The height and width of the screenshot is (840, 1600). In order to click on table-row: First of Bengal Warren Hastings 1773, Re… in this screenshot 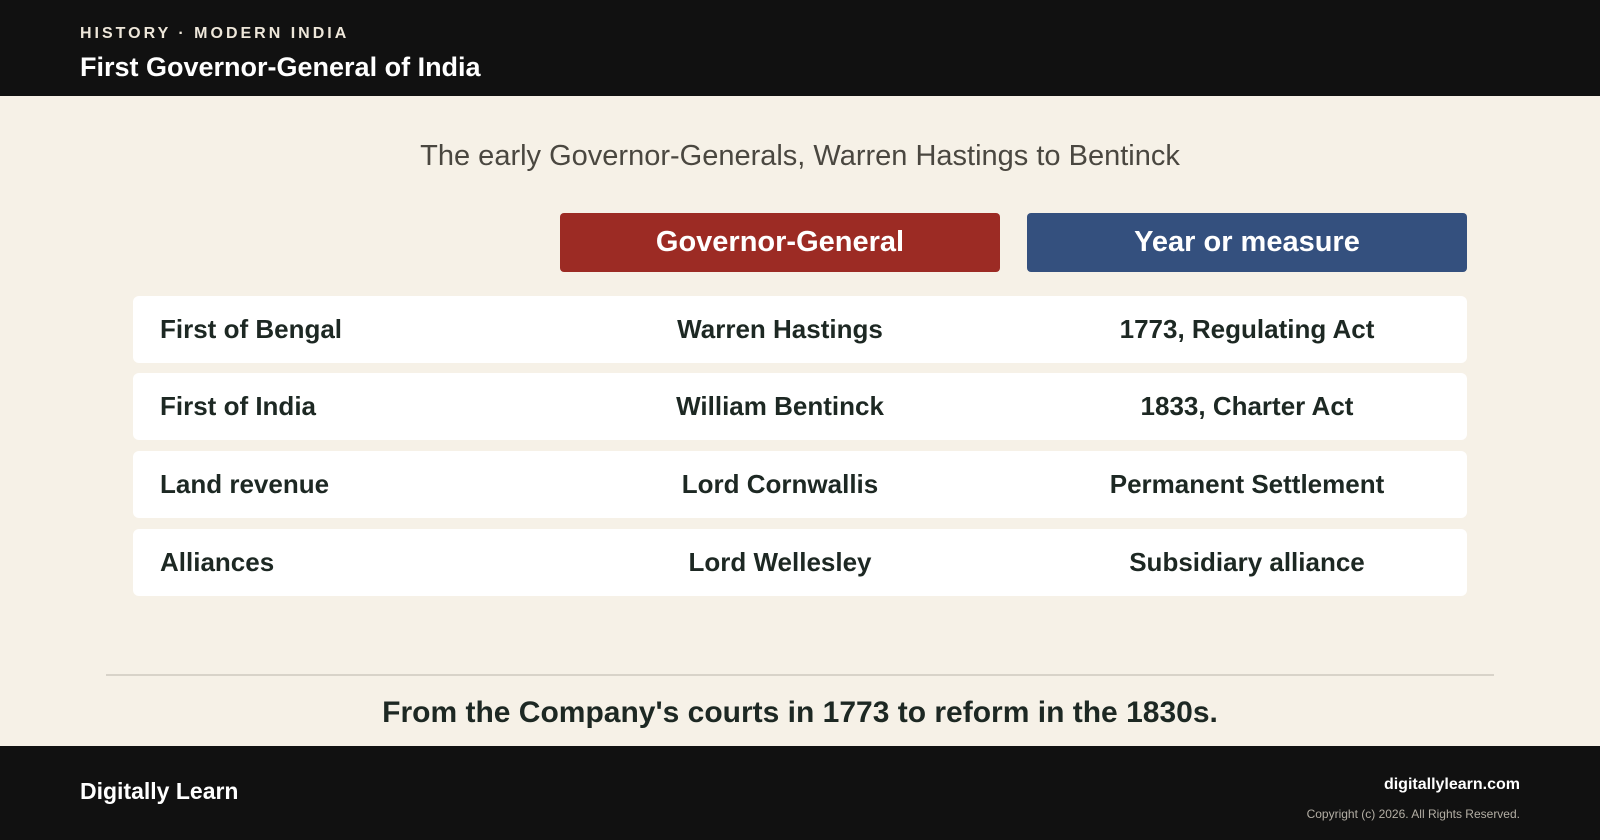, I will do `click(800, 329)`.